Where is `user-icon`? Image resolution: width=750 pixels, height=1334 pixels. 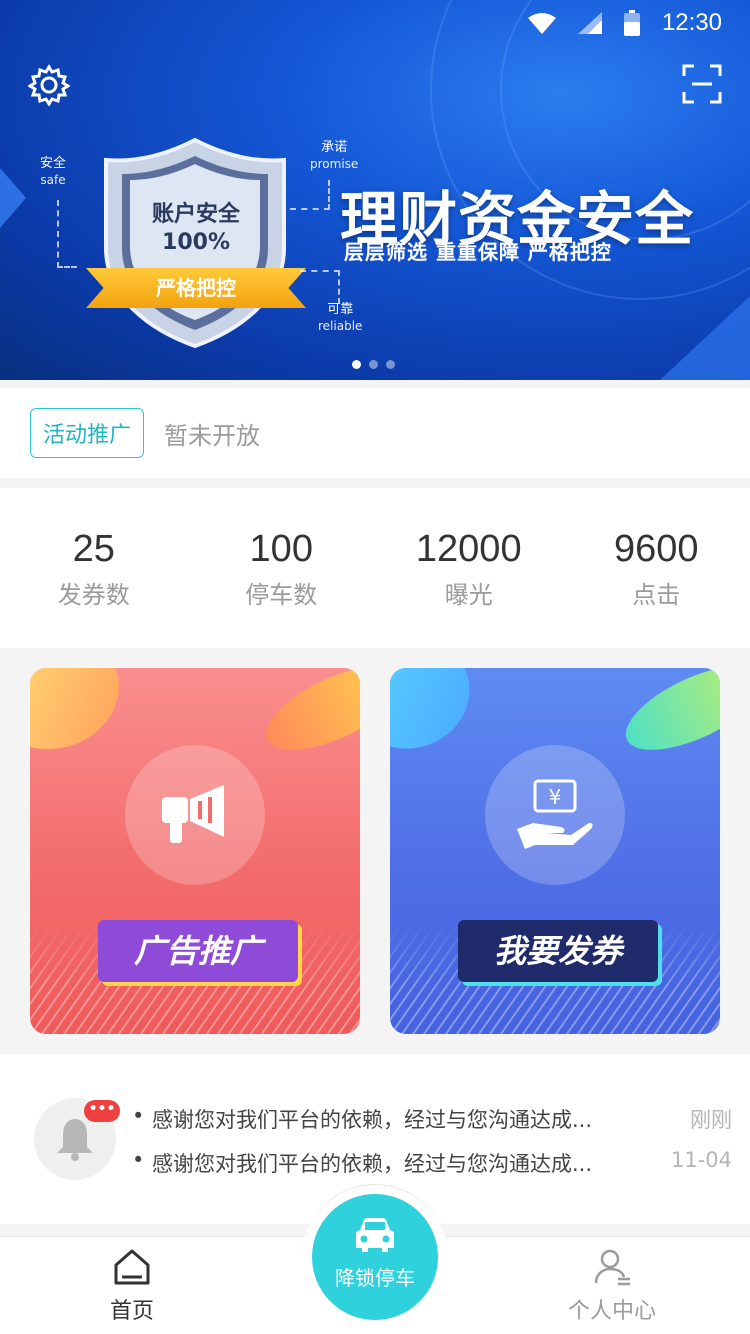 user-icon is located at coordinates (612, 1267).